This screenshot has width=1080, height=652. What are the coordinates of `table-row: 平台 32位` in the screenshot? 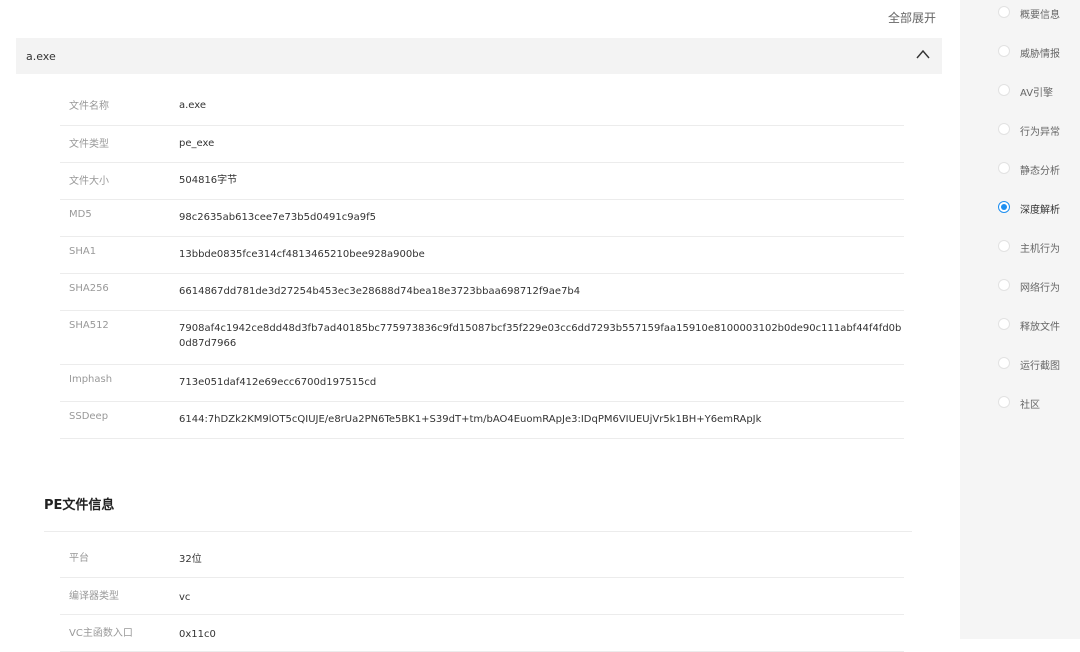 It's located at (482, 559).